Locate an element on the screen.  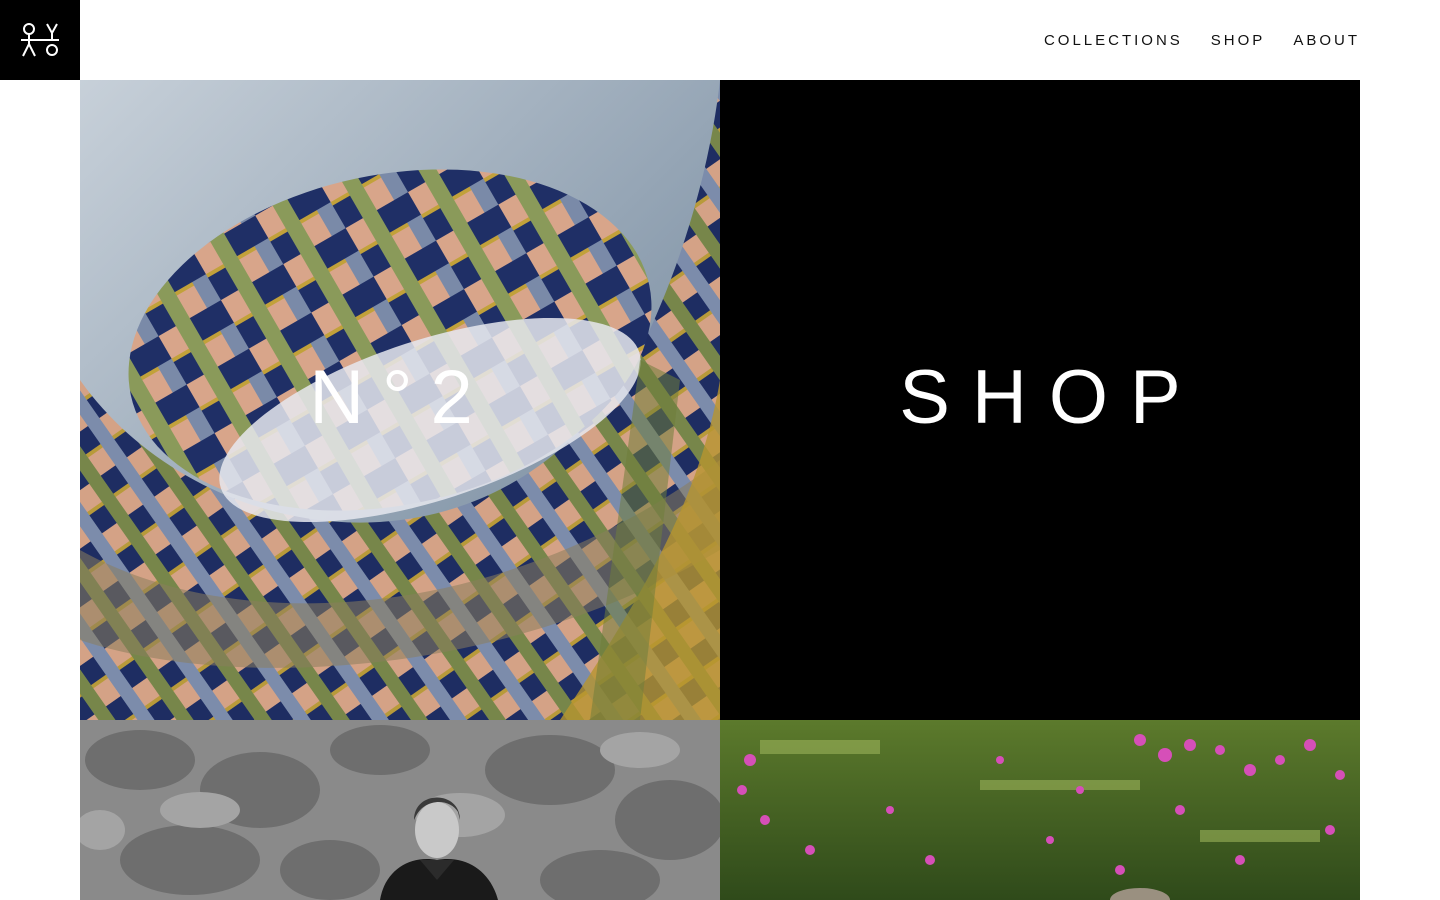
meadow-pink-flowers-photo is located at coordinates (1040, 810).